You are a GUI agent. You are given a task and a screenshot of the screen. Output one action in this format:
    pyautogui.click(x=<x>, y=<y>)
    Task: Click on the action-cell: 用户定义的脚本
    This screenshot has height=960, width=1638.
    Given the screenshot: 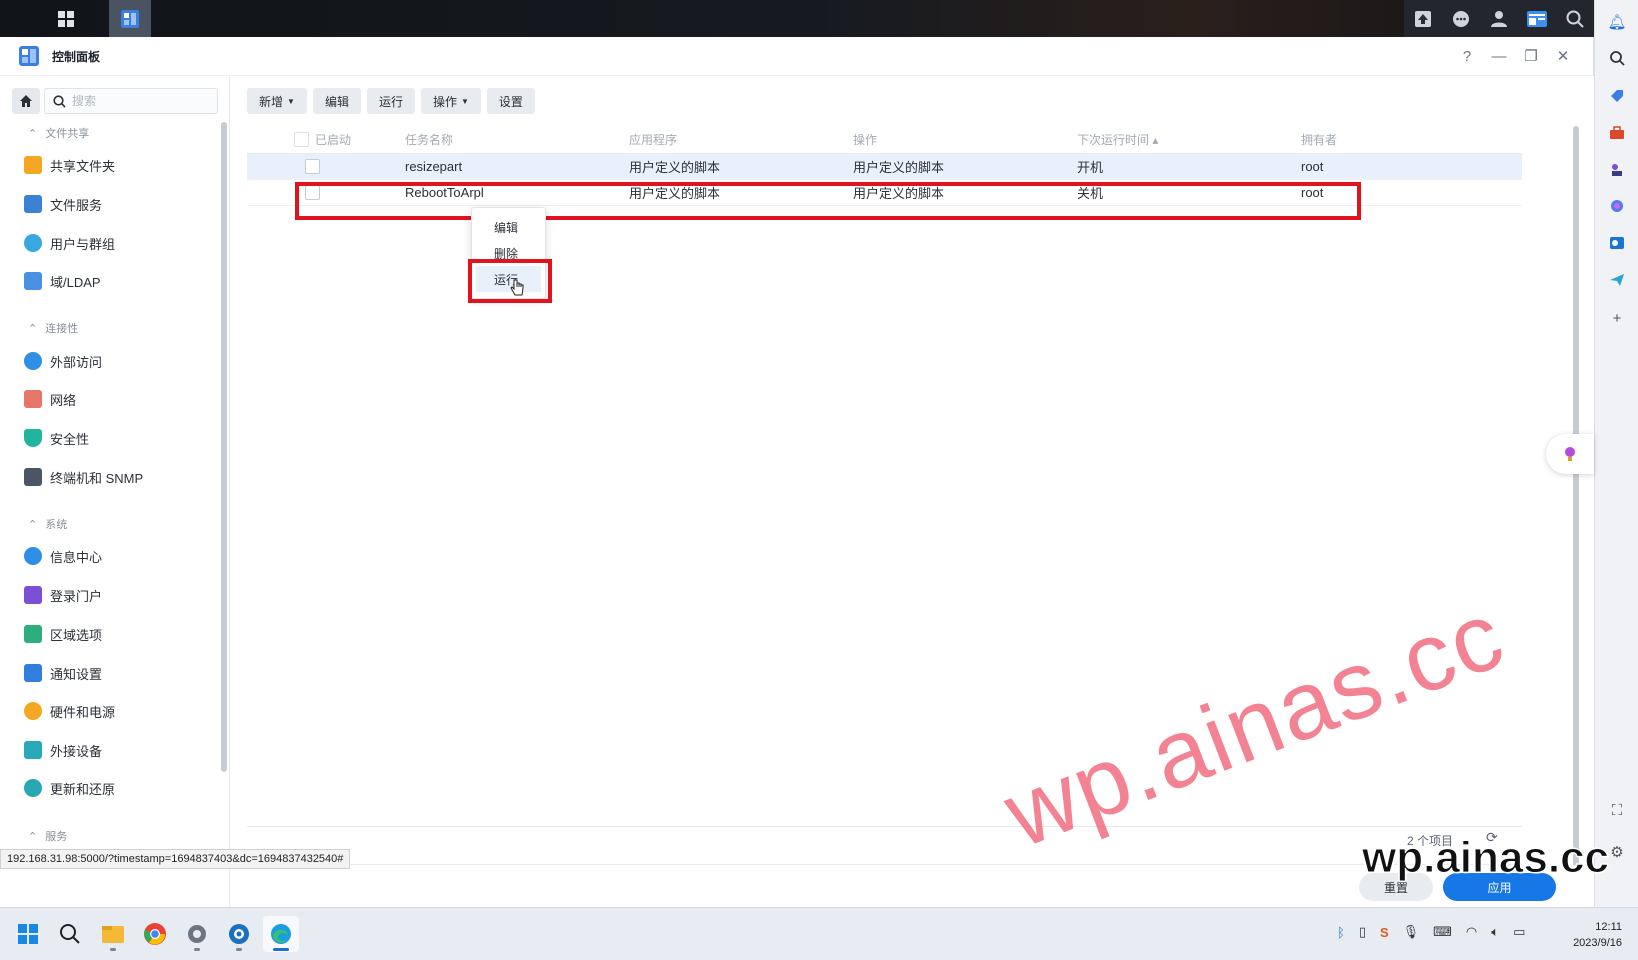 What is the action you would take?
    pyautogui.click(x=899, y=167)
    